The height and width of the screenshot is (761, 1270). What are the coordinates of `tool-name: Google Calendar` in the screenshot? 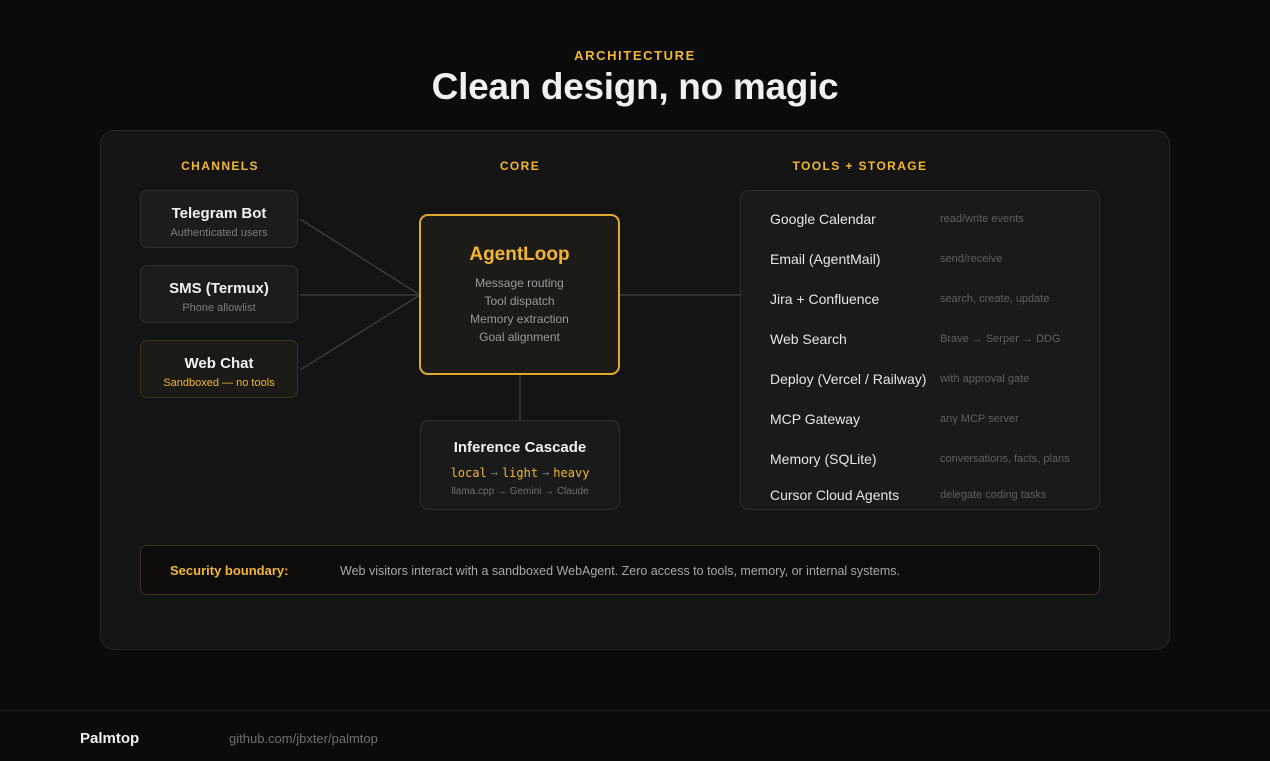 It's located at (823, 219).